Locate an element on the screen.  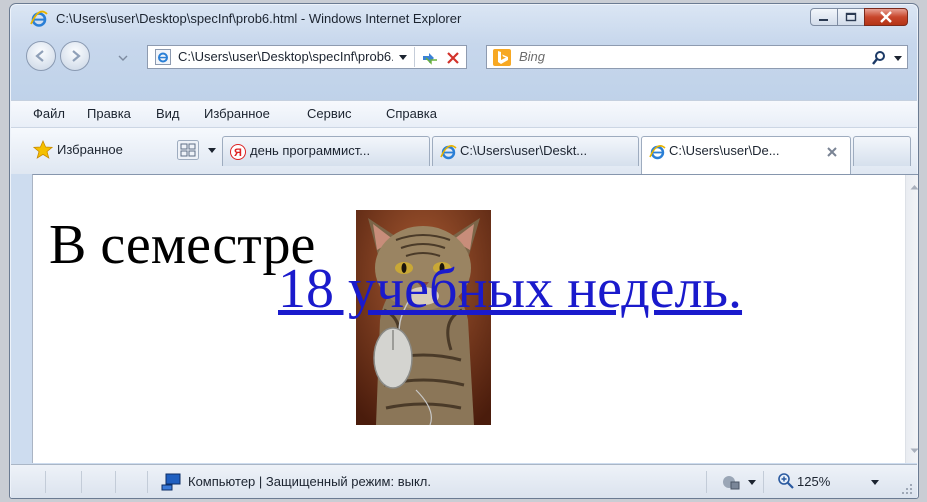
computer-icon is located at coordinates (171, 482).